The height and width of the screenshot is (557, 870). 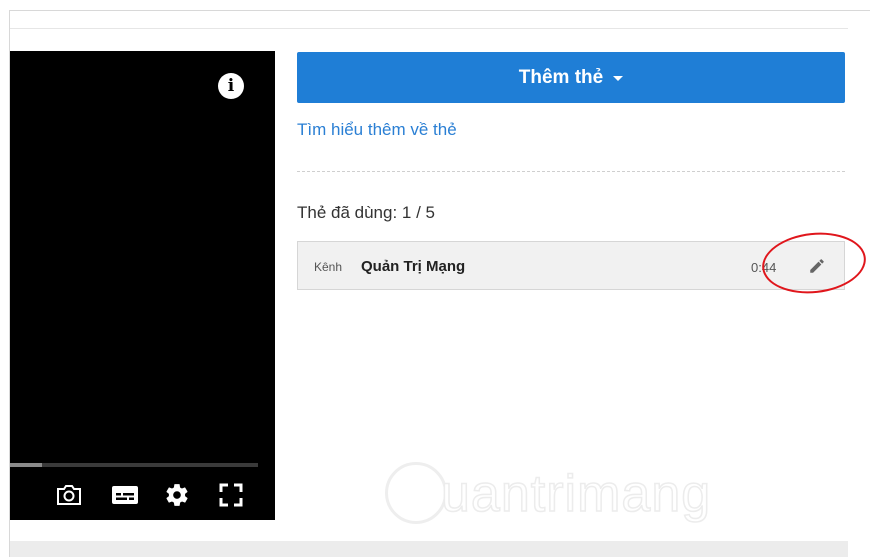 What do you see at coordinates (764, 267) in the screenshot?
I see `card-timestamp: 0:44` at bounding box center [764, 267].